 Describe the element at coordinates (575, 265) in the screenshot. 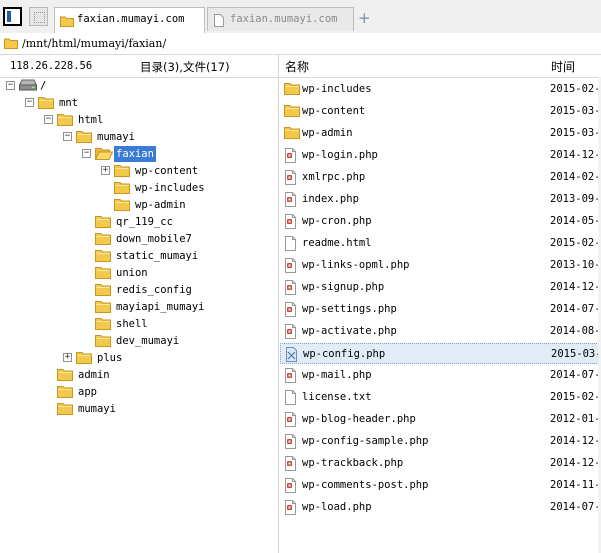

I see `file-time: 2013-10-2` at that location.